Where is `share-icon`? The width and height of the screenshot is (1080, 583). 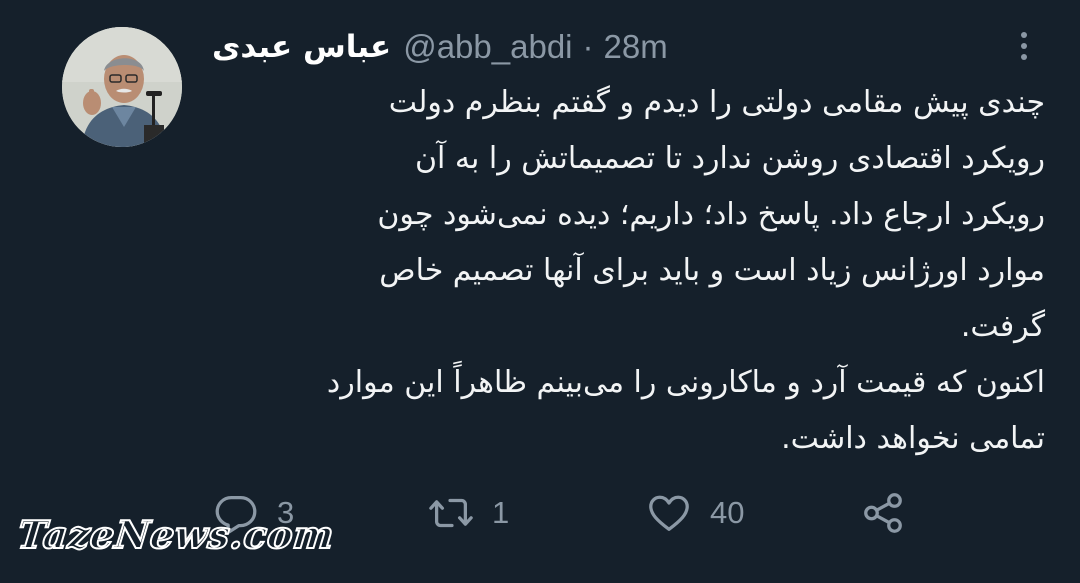
share-icon is located at coordinates (883, 513).